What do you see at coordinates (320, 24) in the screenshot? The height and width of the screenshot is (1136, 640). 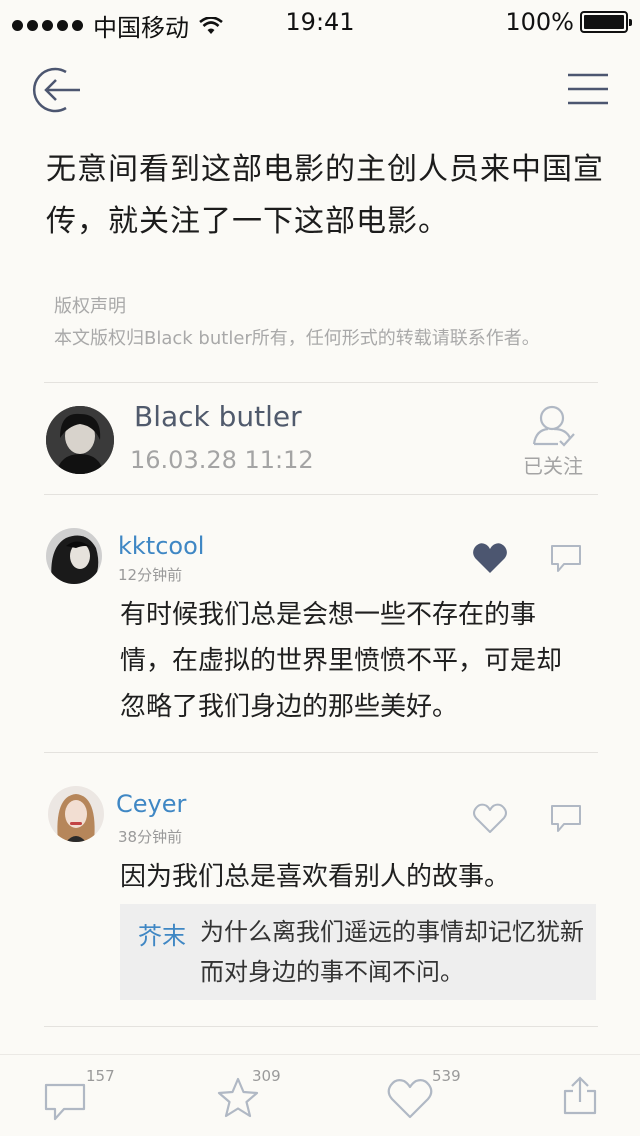 I see `status-bar: 中国移动 19:41 100%` at bounding box center [320, 24].